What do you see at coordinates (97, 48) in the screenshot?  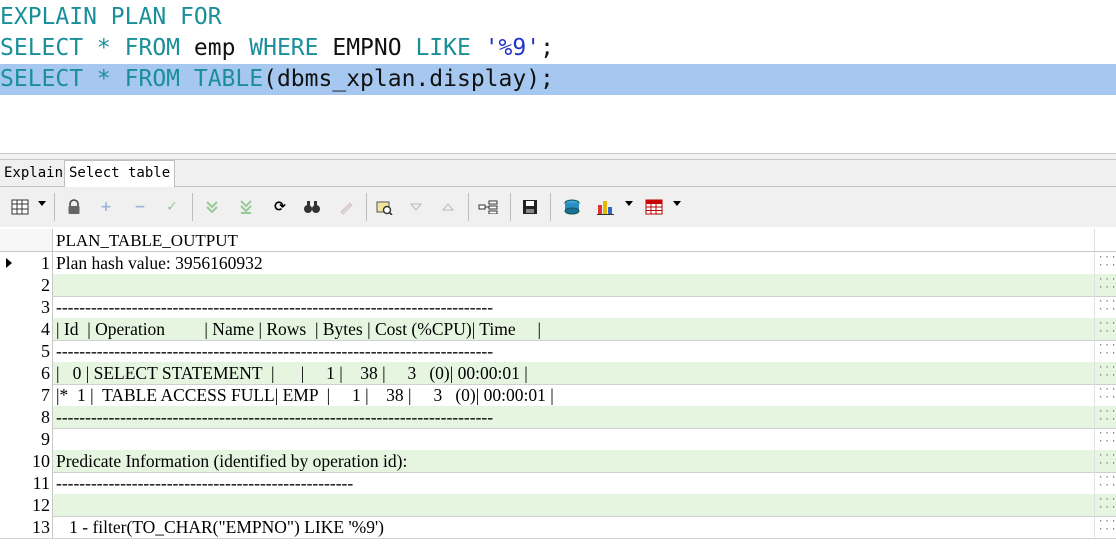 I see `code-token: SELECT * FROM` at bounding box center [97, 48].